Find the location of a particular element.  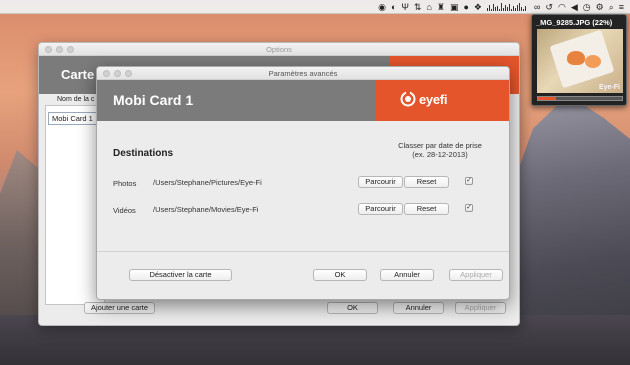

card-list-item-label: Mobi Card 1 is located at coordinates (72, 118).